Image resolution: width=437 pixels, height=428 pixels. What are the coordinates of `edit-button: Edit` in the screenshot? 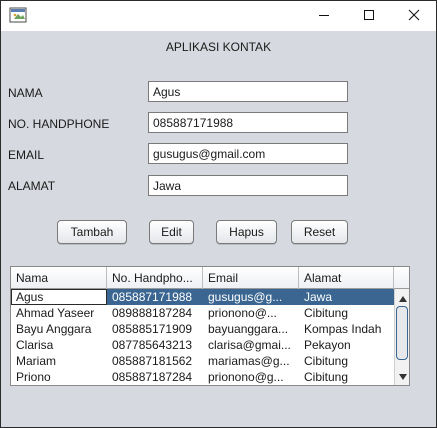 It's located at (171, 232).